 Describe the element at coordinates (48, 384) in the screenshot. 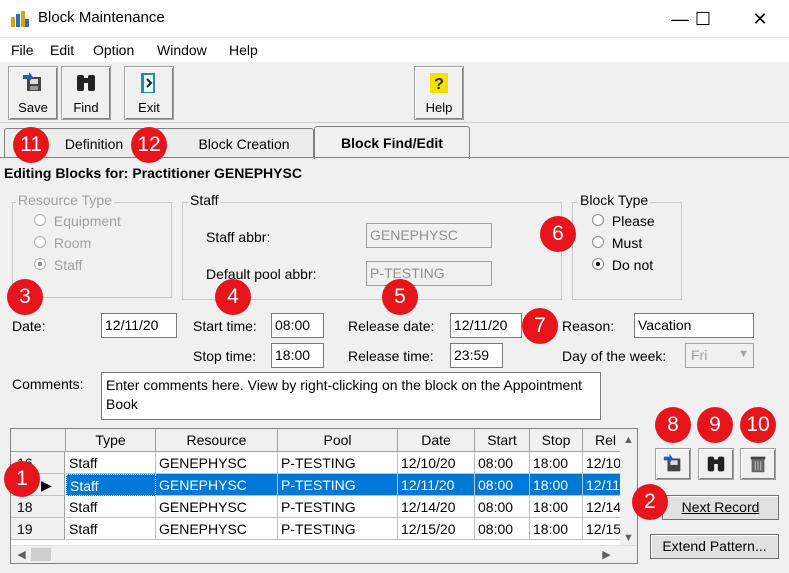

I see `comments-label: Comments:` at that location.